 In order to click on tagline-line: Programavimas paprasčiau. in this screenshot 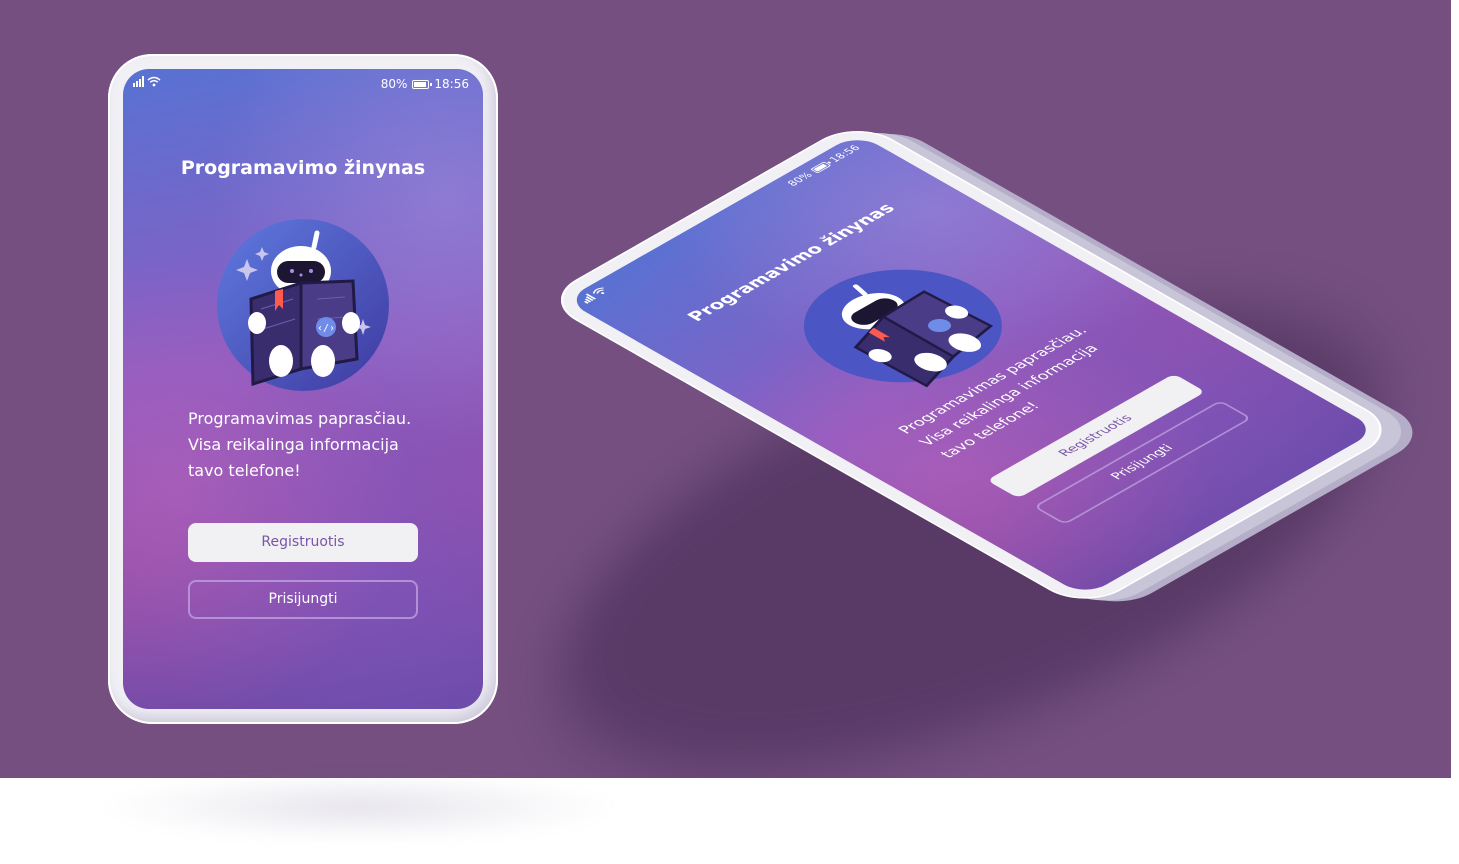, I will do `click(300, 418)`.